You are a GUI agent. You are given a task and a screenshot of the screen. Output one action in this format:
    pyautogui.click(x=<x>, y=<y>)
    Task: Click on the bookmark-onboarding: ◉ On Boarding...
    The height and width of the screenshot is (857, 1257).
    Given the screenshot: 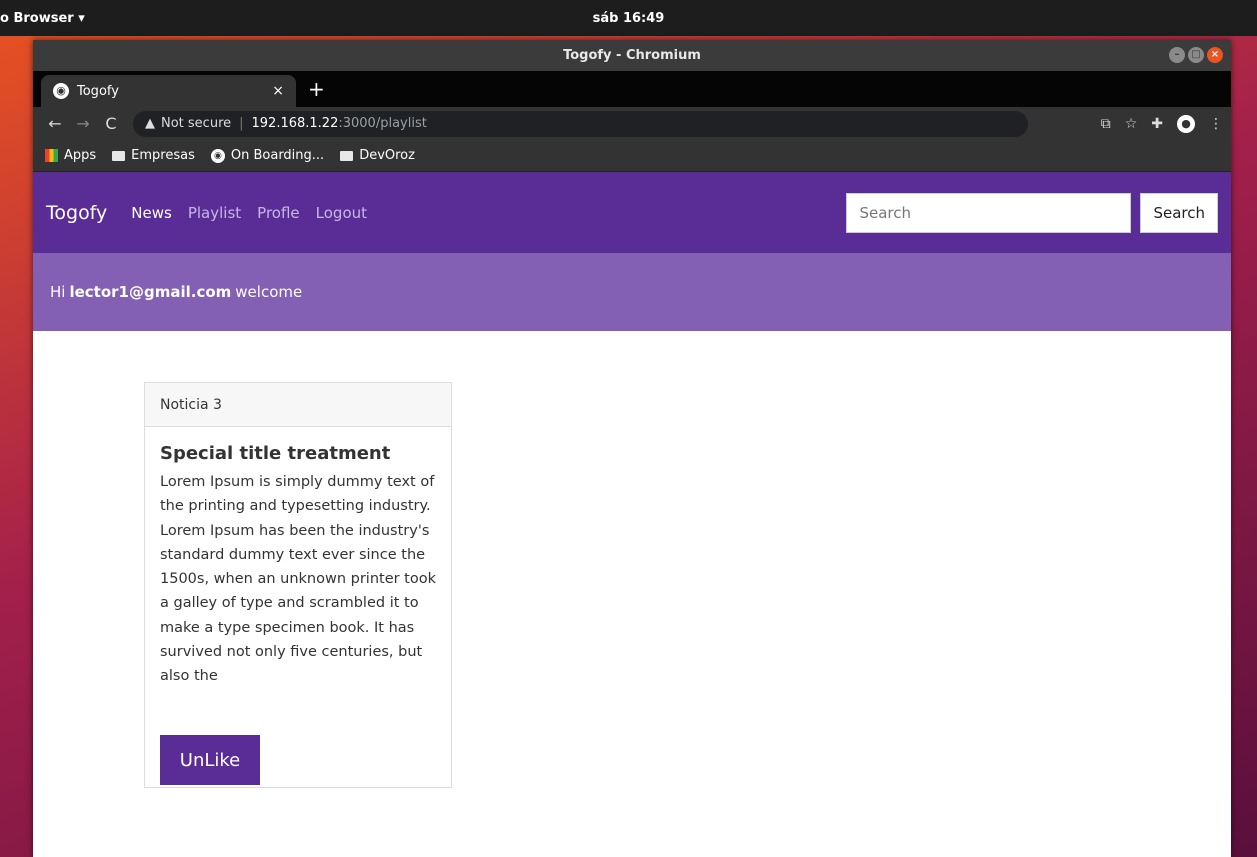 What is the action you would take?
    pyautogui.click(x=267, y=155)
    